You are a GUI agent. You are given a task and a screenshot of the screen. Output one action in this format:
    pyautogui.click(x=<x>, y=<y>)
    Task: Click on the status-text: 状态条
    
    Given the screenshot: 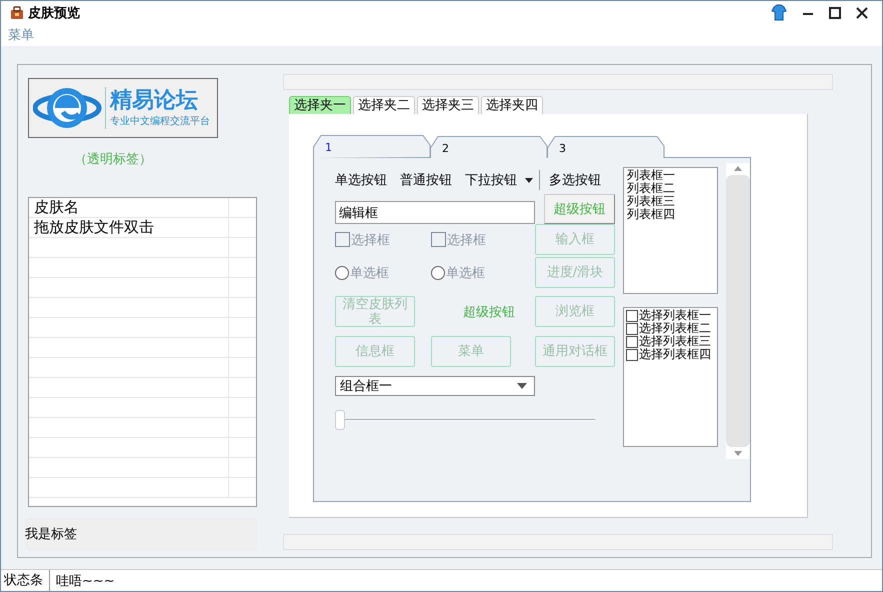 What is the action you would take?
    pyautogui.click(x=25, y=580)
    